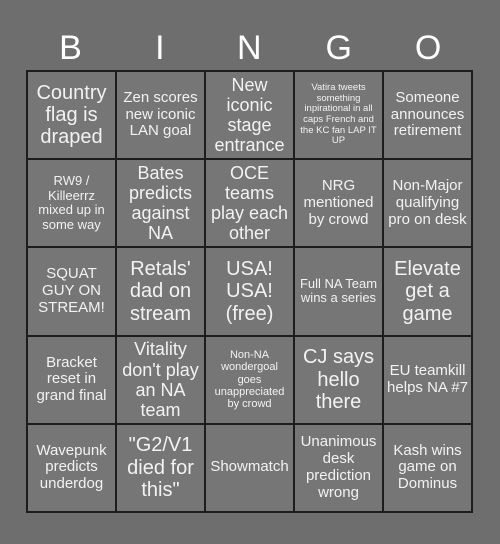  Describe the element at coordinates (428, 48) in the screenshot. I see `bingo-header-letter-o: O` at that location.